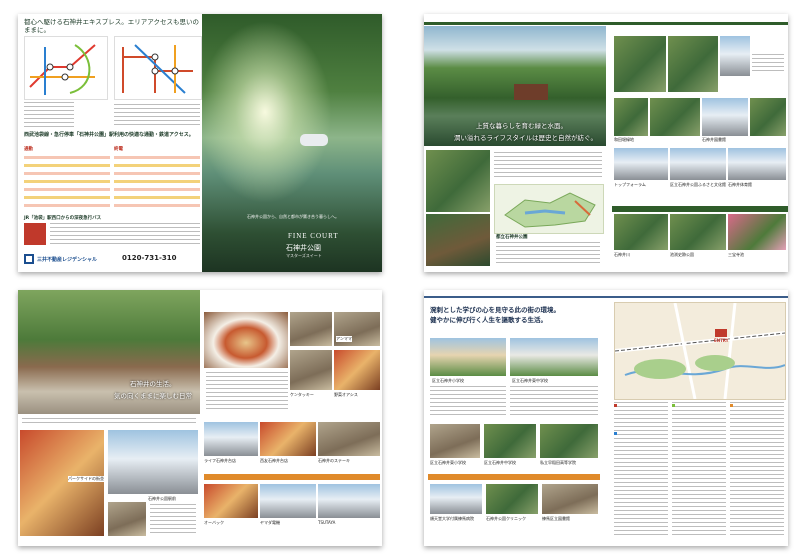 Image resolution: width=800 pixels, height=559 pixels. I want to click on plaza-photo, so click(127, 519).